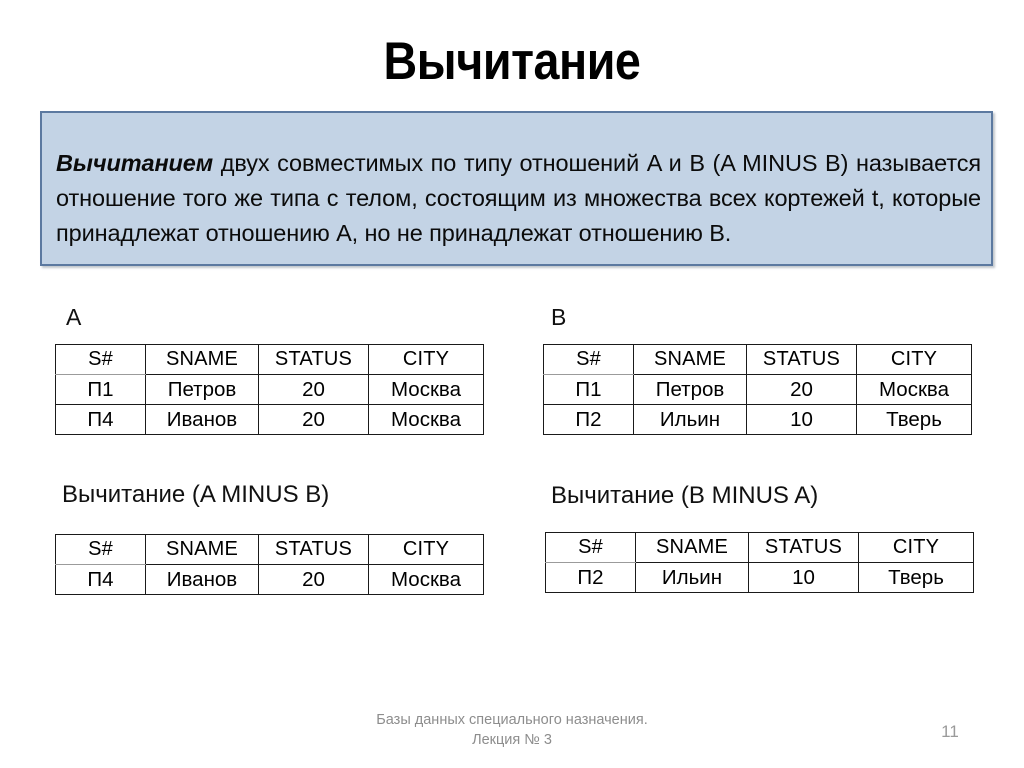 The height and width of the screenshot is (768, 1024). I want to click on relation-b-label: B, so click(559, 317).